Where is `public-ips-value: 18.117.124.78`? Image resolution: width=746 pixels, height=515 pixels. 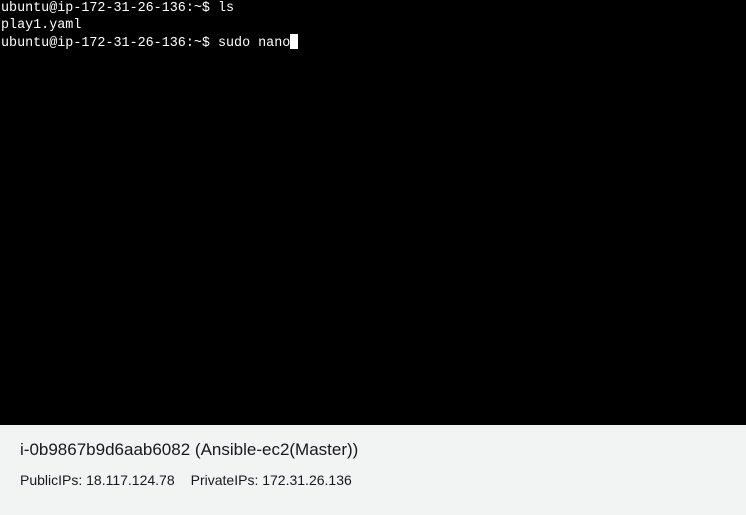 public-ips-value: 18.117.124.78 is located at coordinates (130, 480).